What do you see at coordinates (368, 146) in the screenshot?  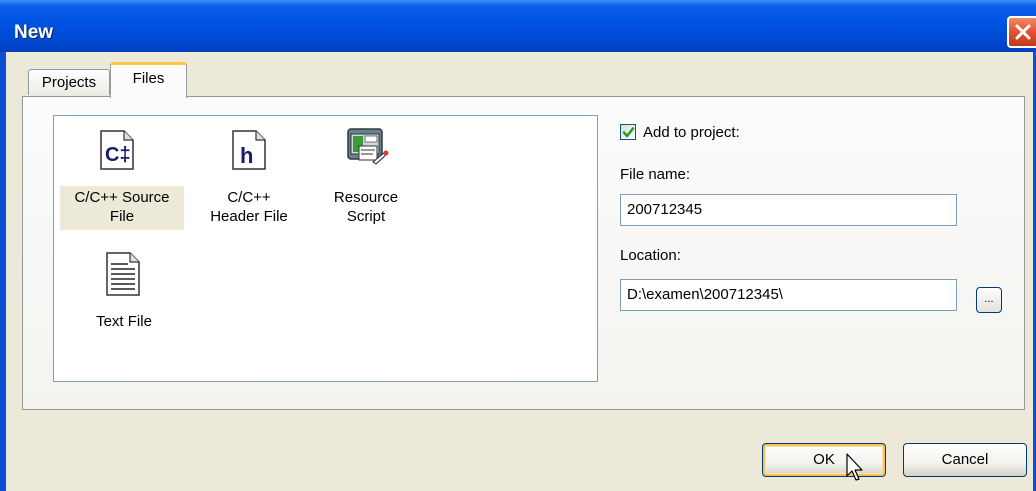 I see `resource-script-icon` at bounding box center [368, 146].